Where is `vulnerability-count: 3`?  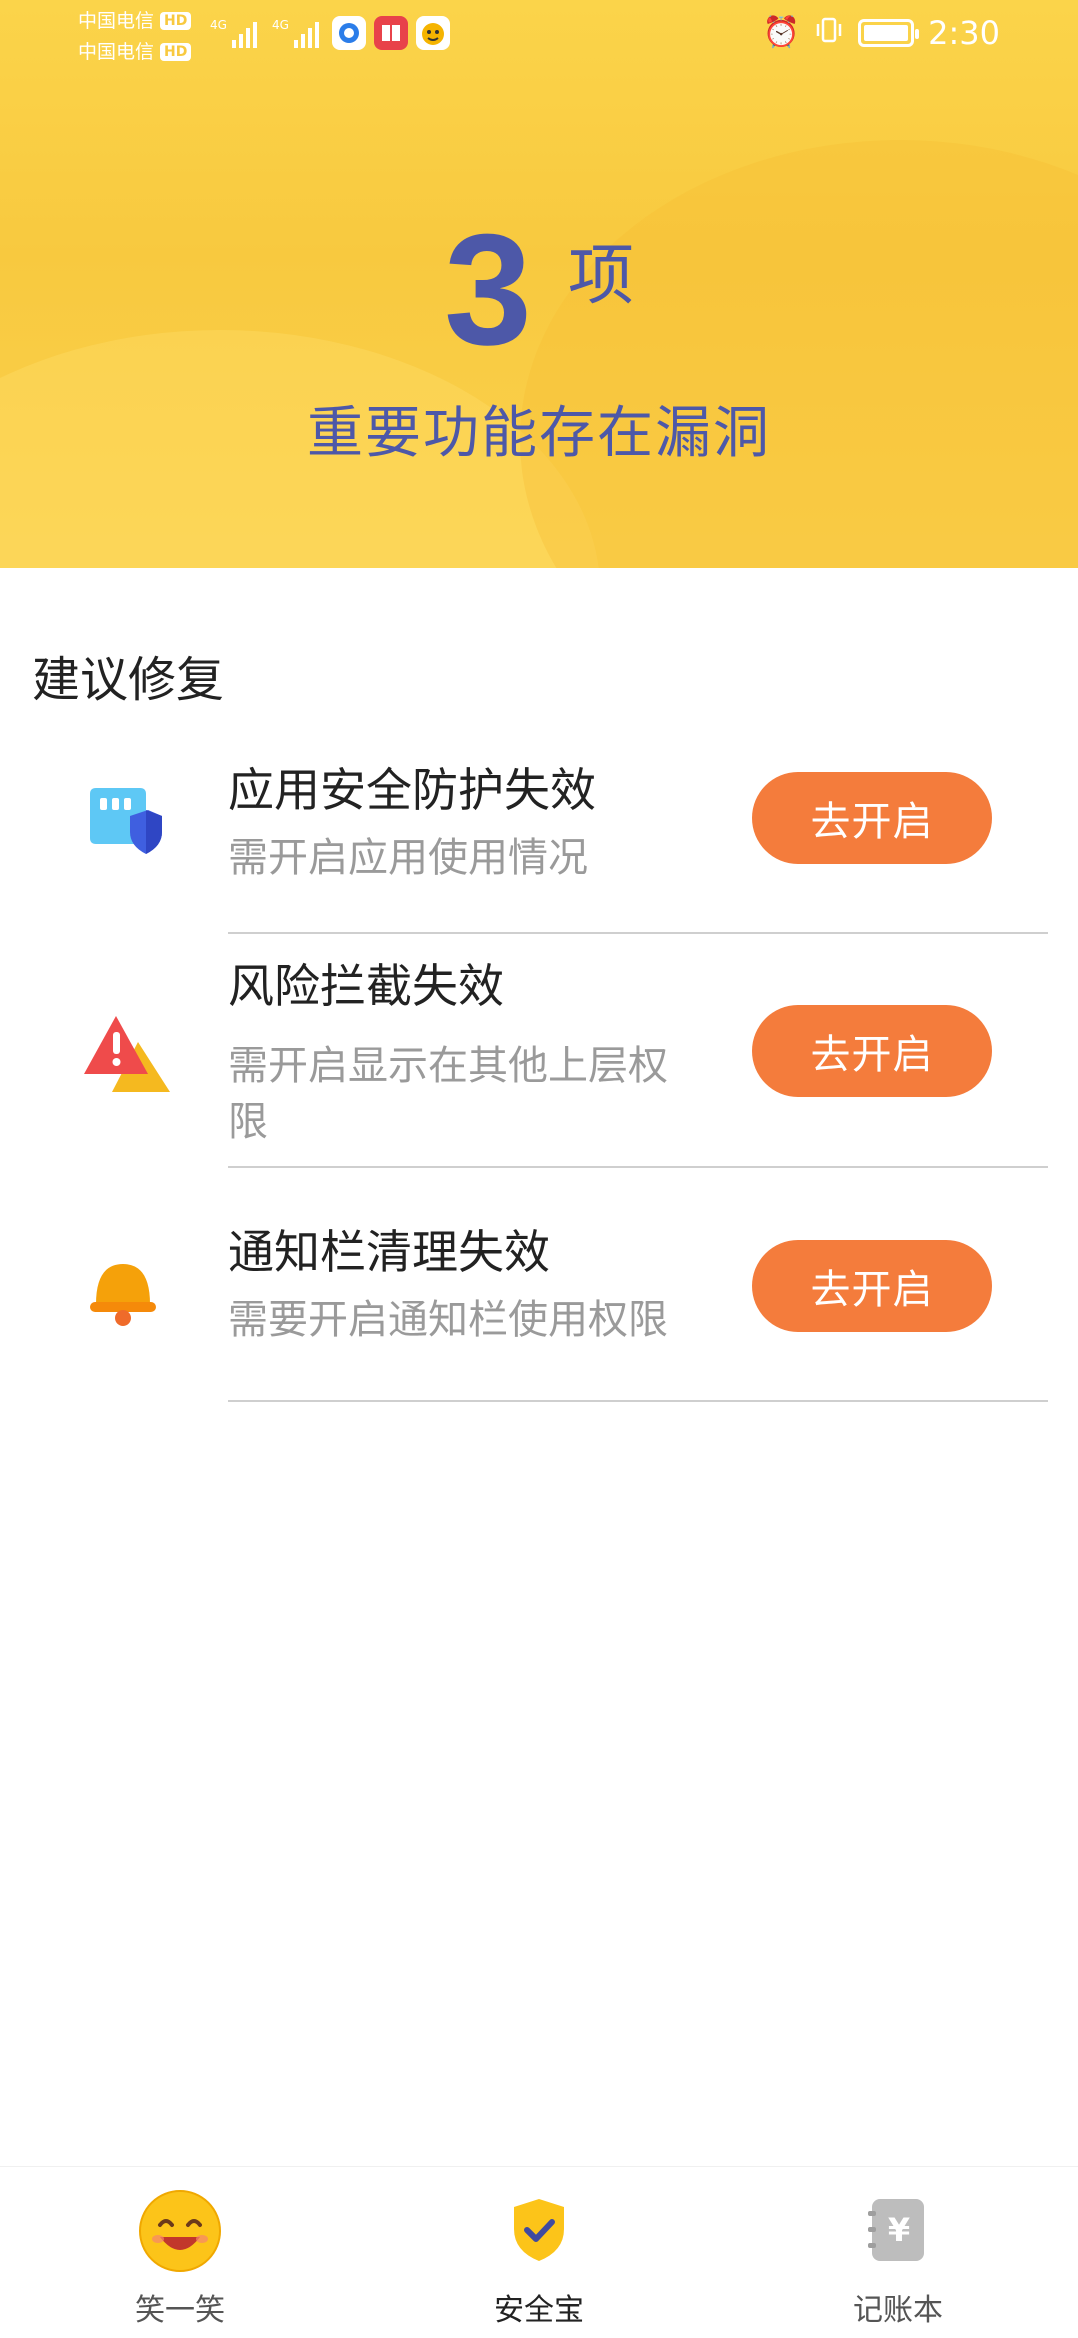
vulnerability-count: 3 is located at coordinates (488, 290).